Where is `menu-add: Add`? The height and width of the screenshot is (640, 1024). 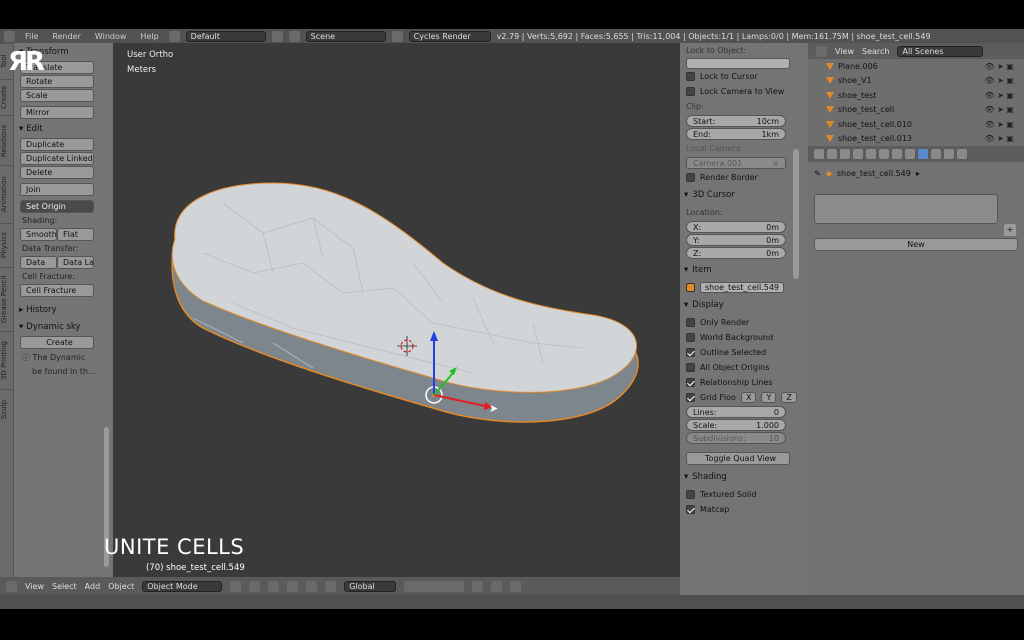
menu-add: Add is located at coordinates (93, 586).